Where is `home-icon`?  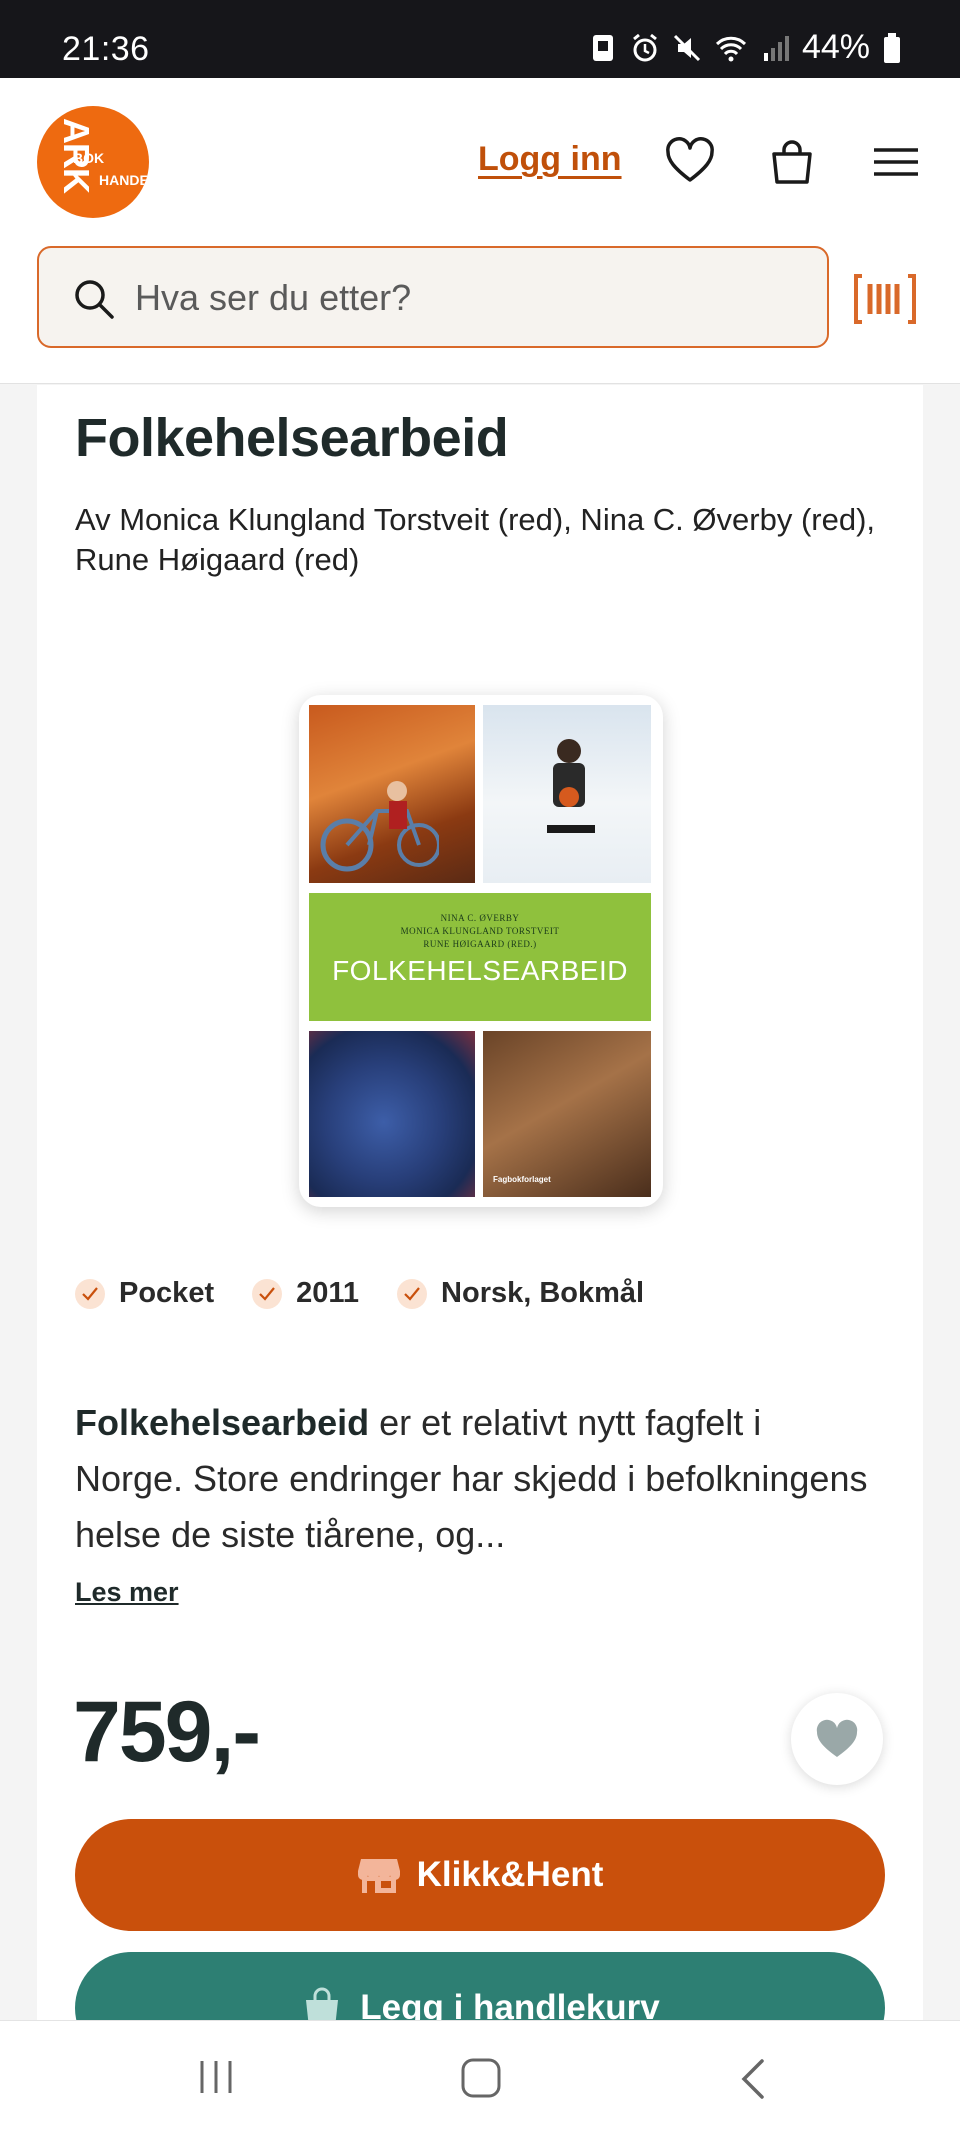 home-icon is located at coordinates (481, 2078).